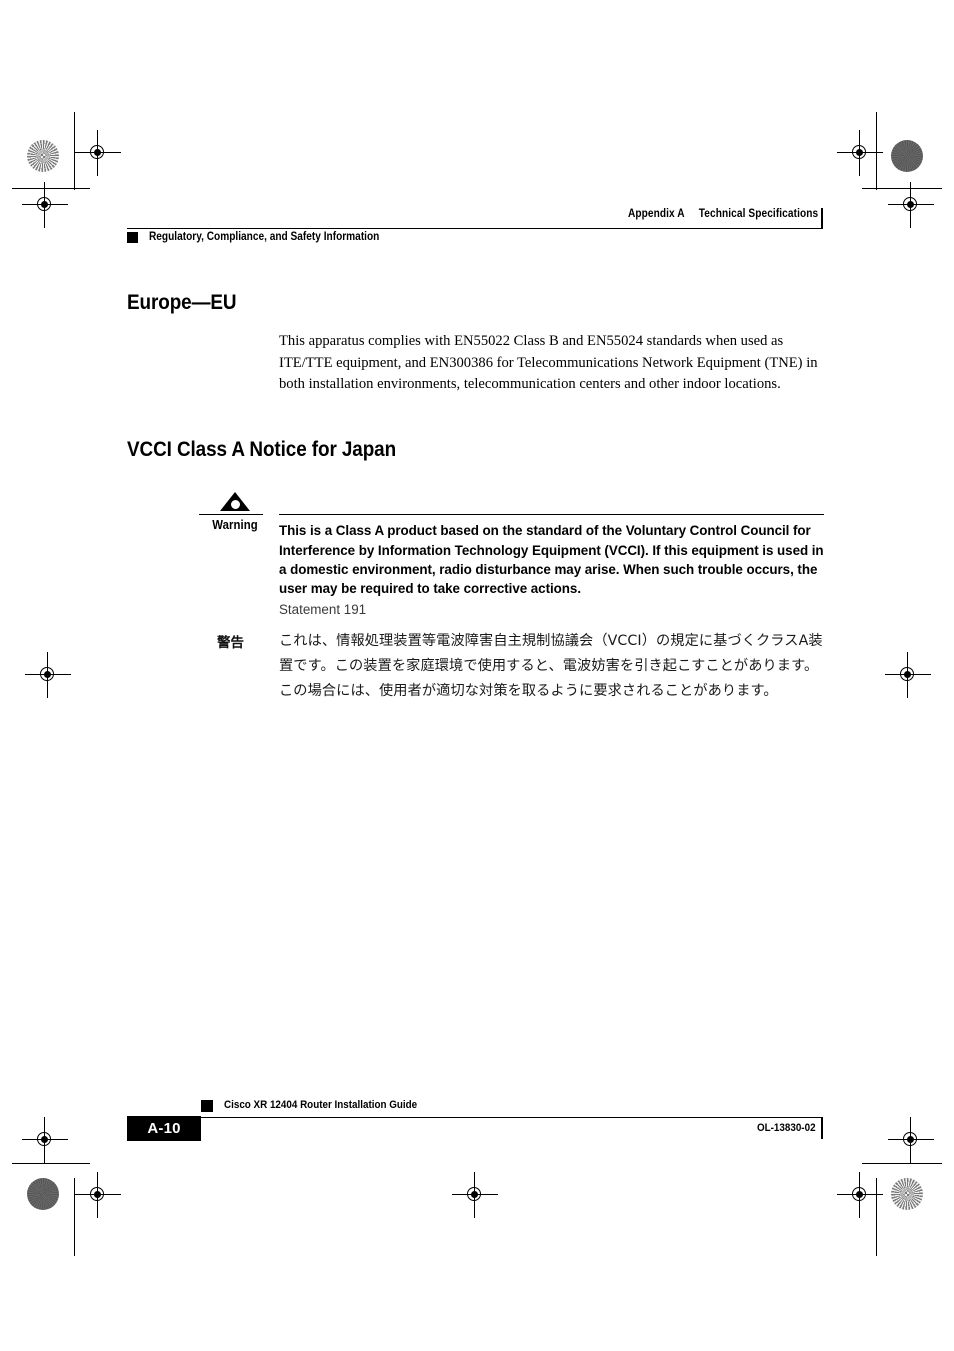 The image size is (954, 1351). What do you see at coordinates (45, 205) in the screenshot?
I see `registration-mark-top-left-outer` at bounding box center [45, 205].